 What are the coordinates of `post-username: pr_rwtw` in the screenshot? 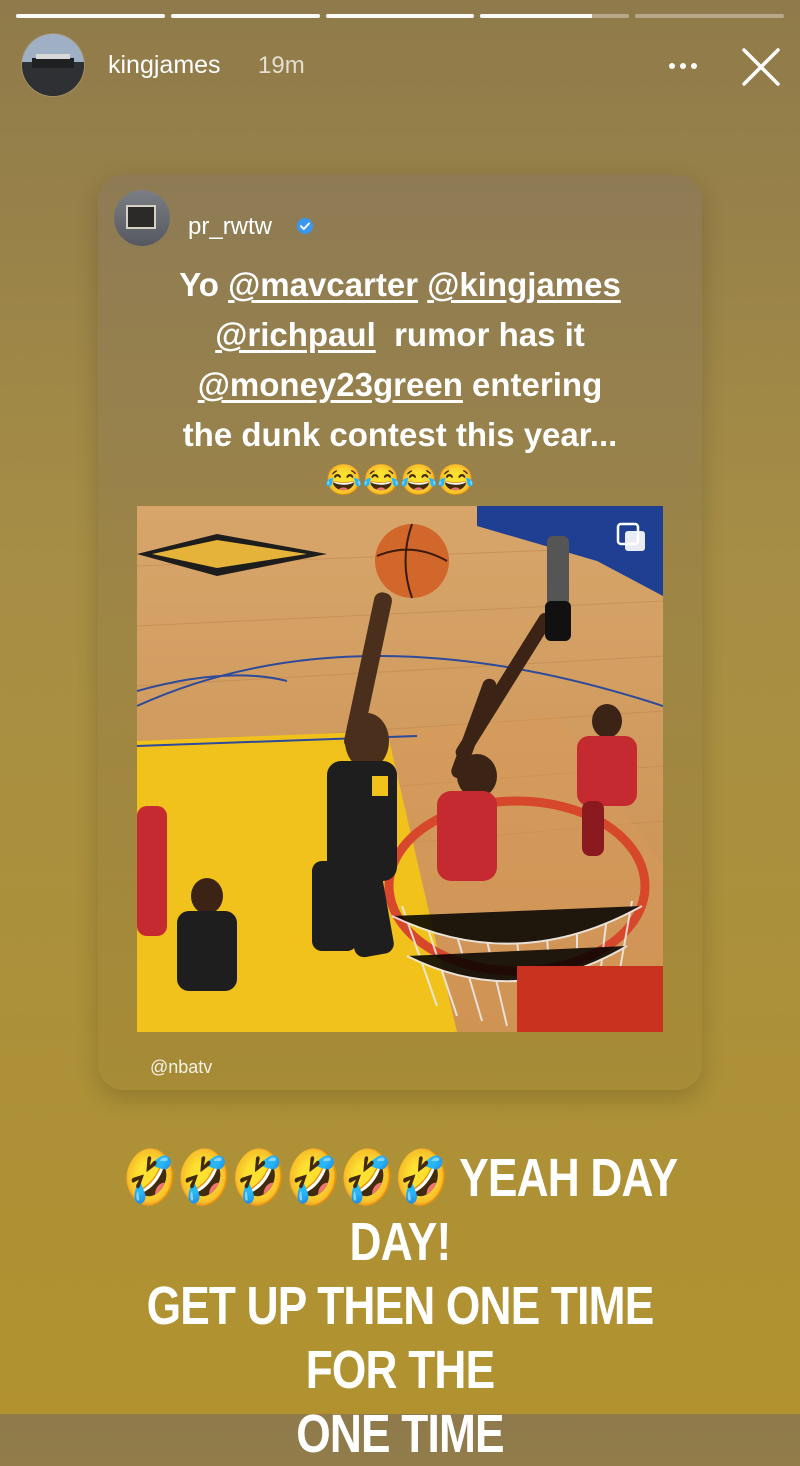 It's located at (230, 227).